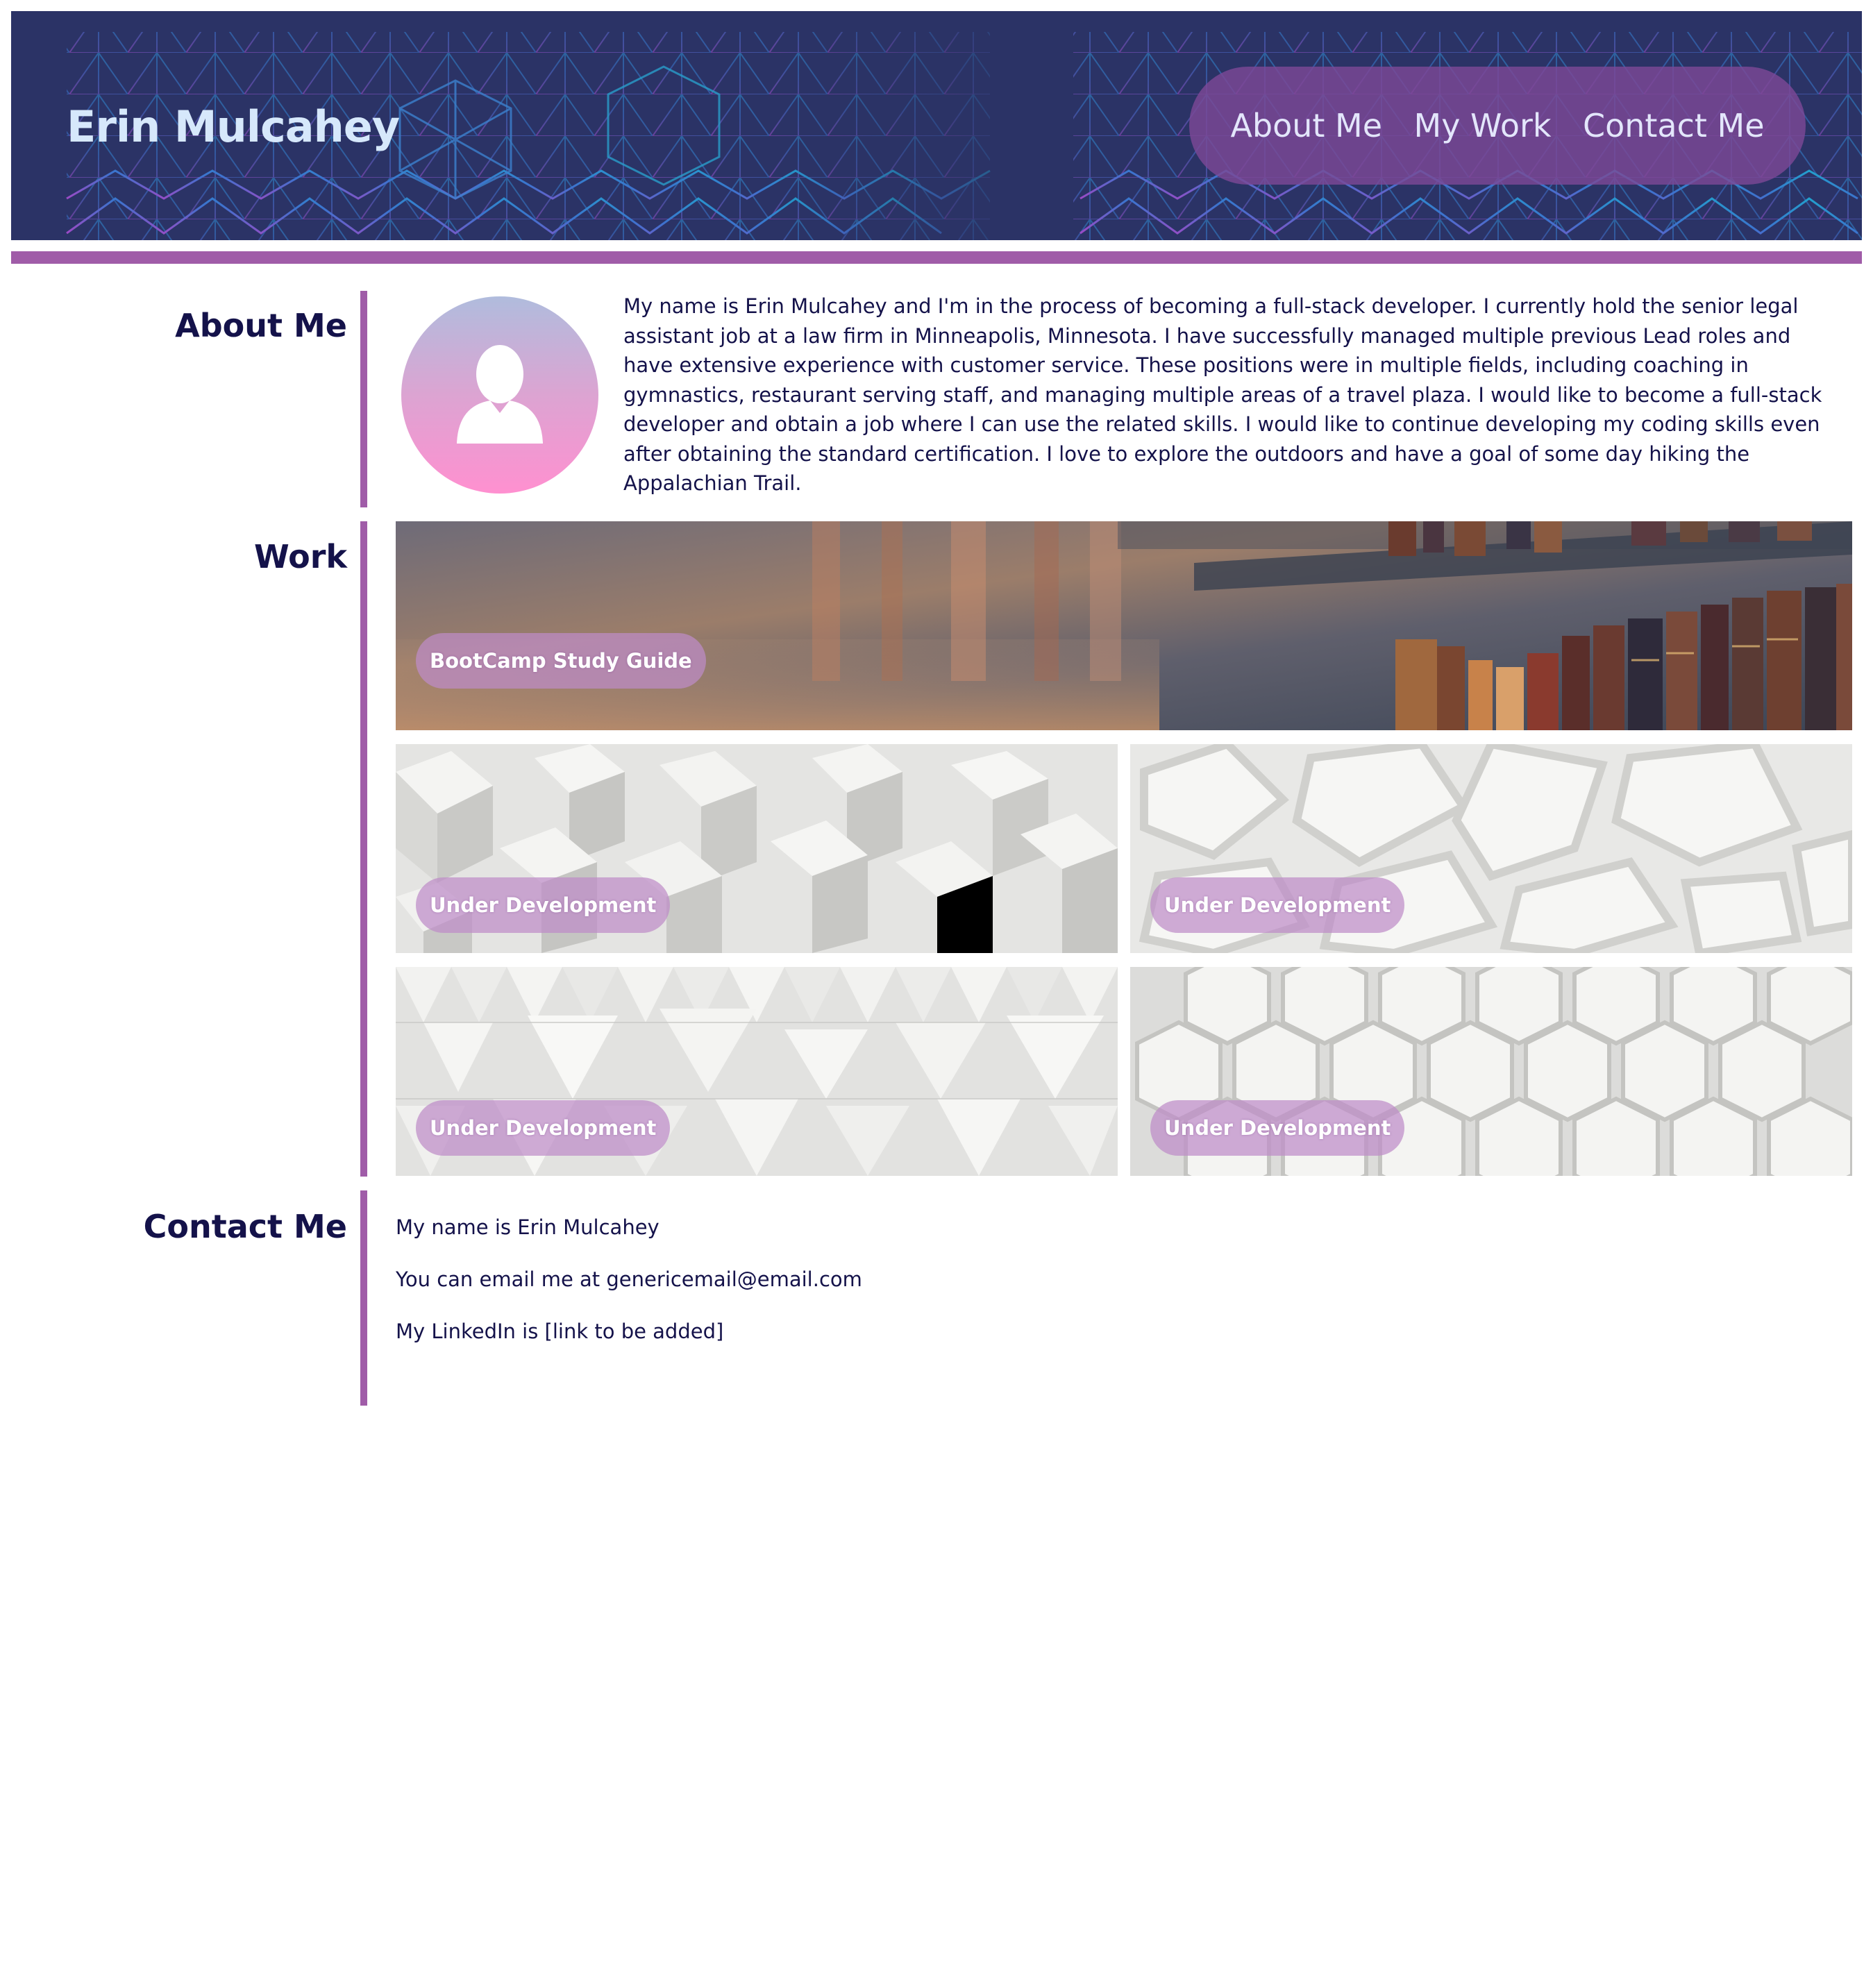  I want to click on project-tile-under-development-4: Under Development, so click(1491, 1071).